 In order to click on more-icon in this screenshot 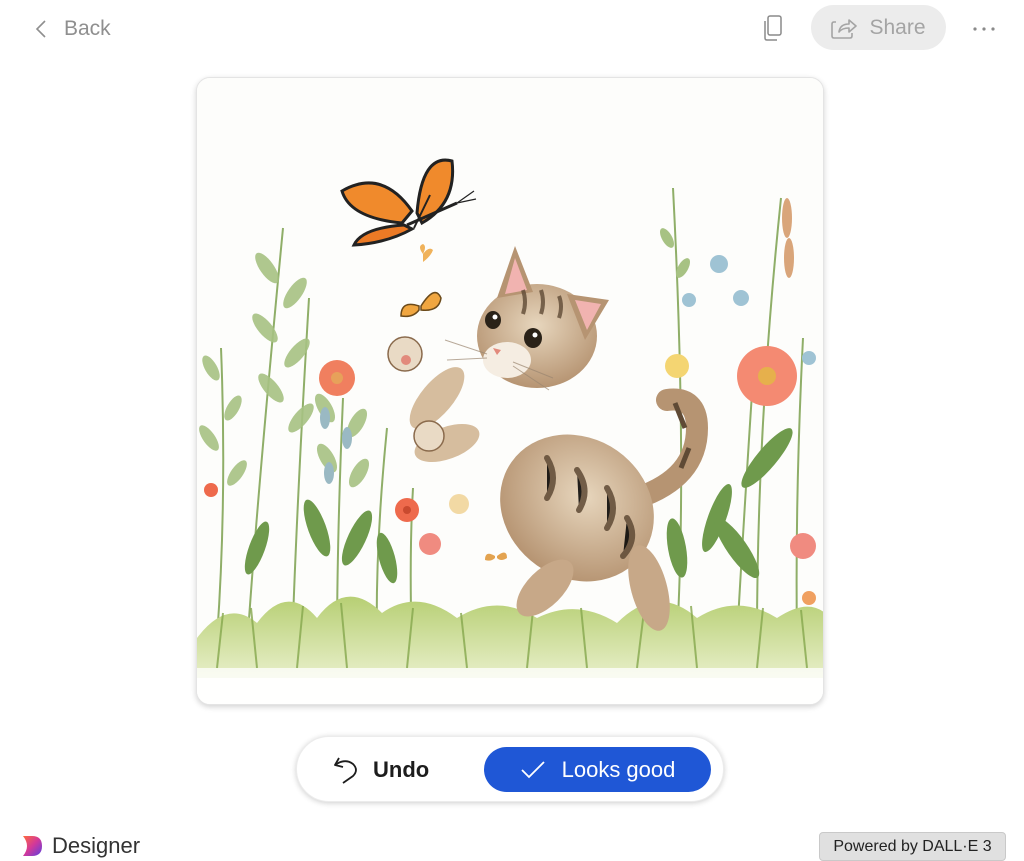, I will do `click(984, 29)`.